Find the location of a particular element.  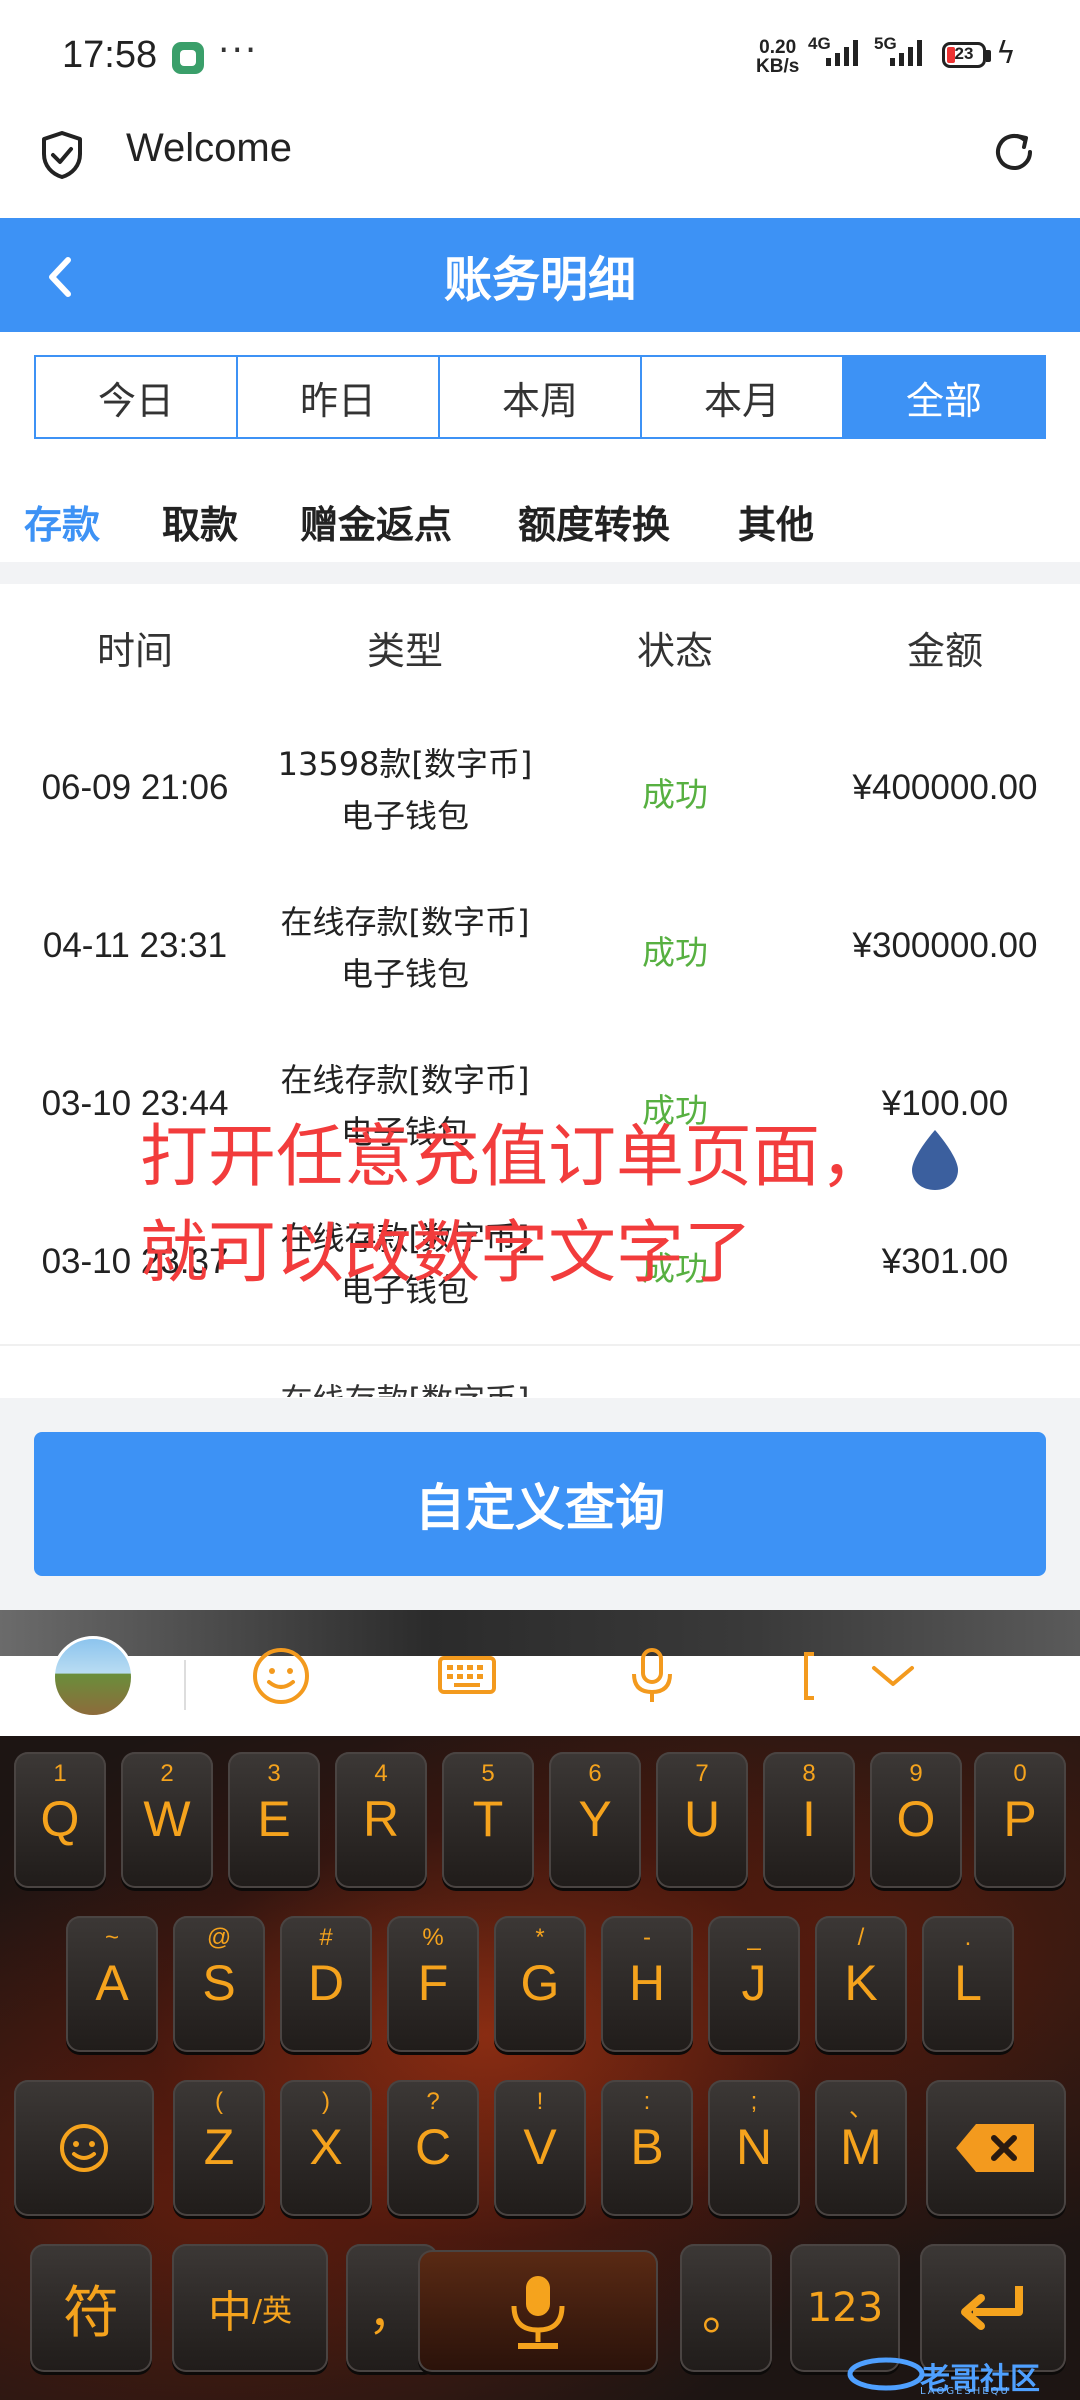

row-amount: ¥400000.00 is located at coordinates (945, 787).